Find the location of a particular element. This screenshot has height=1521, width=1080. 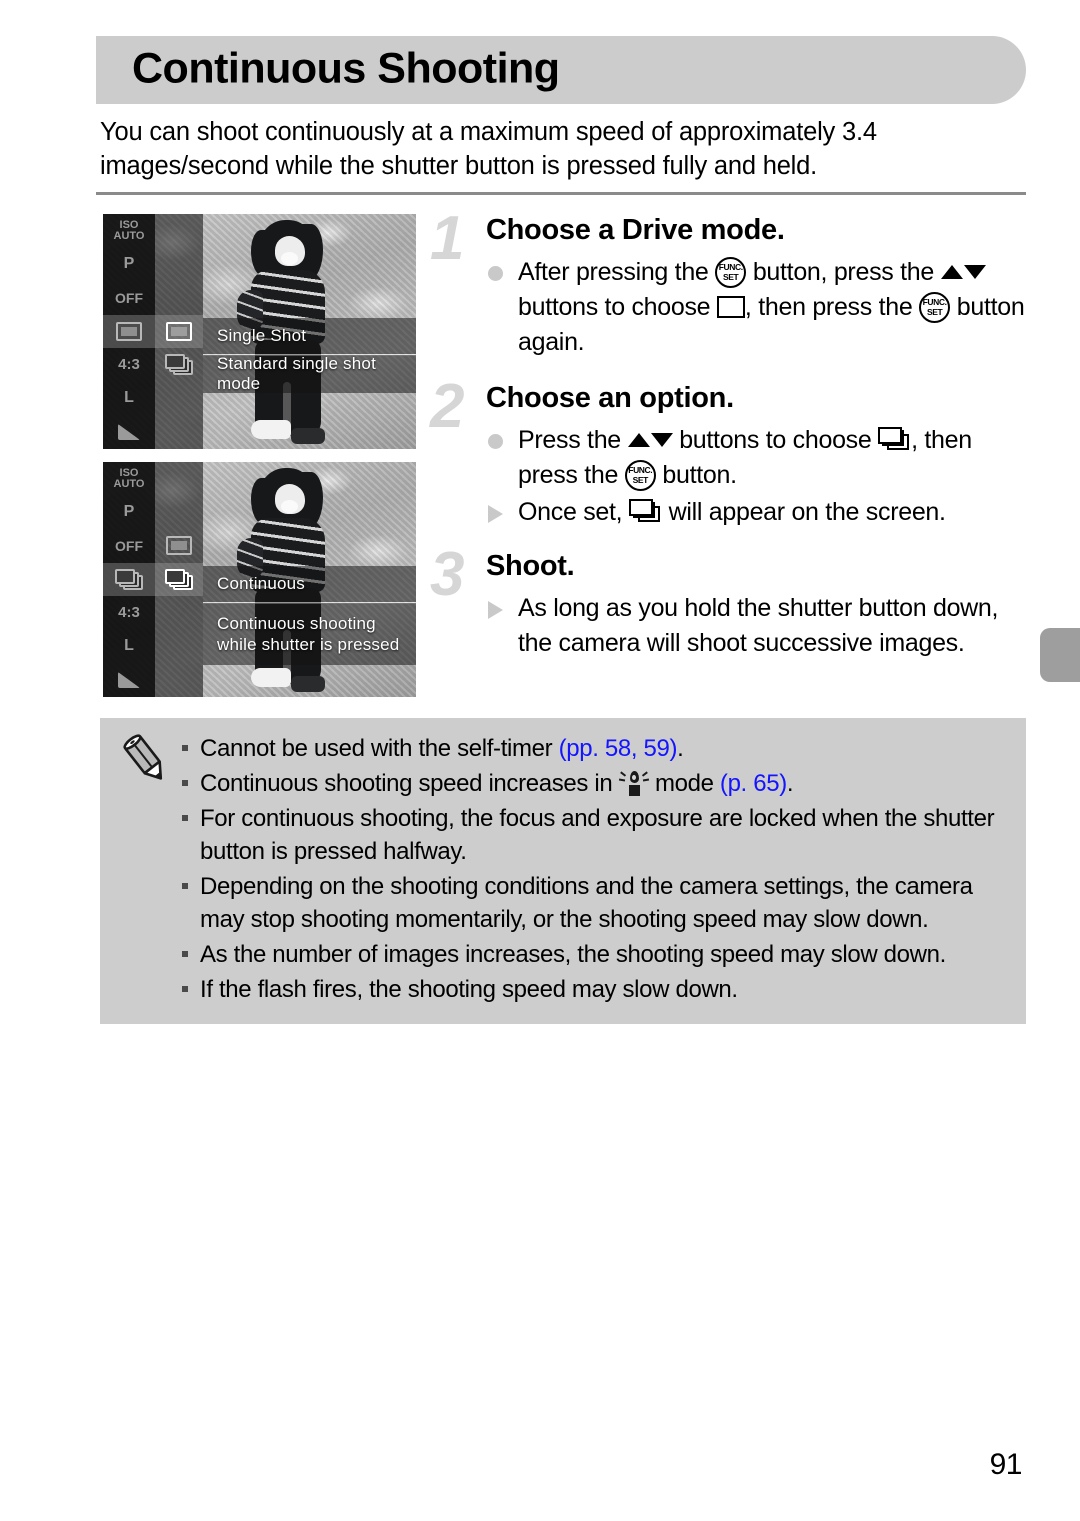

low-light-mode-icon is located at coordinates (633, 783).